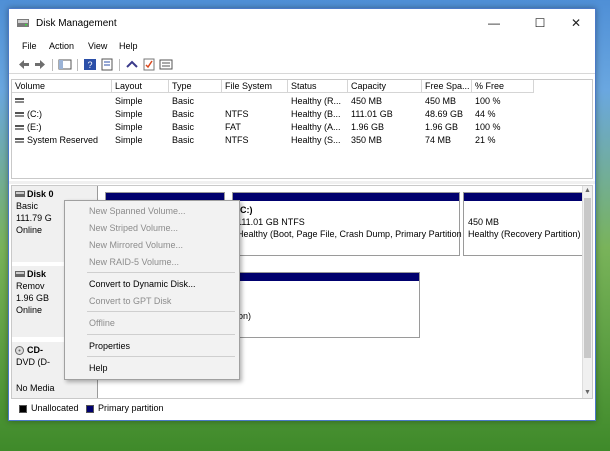 This screenshot has height=451, width=610. What do you see at coordinates (23, 23) in the screenshot?
I see `disk-management-icon` at bounding box center [23, 23].